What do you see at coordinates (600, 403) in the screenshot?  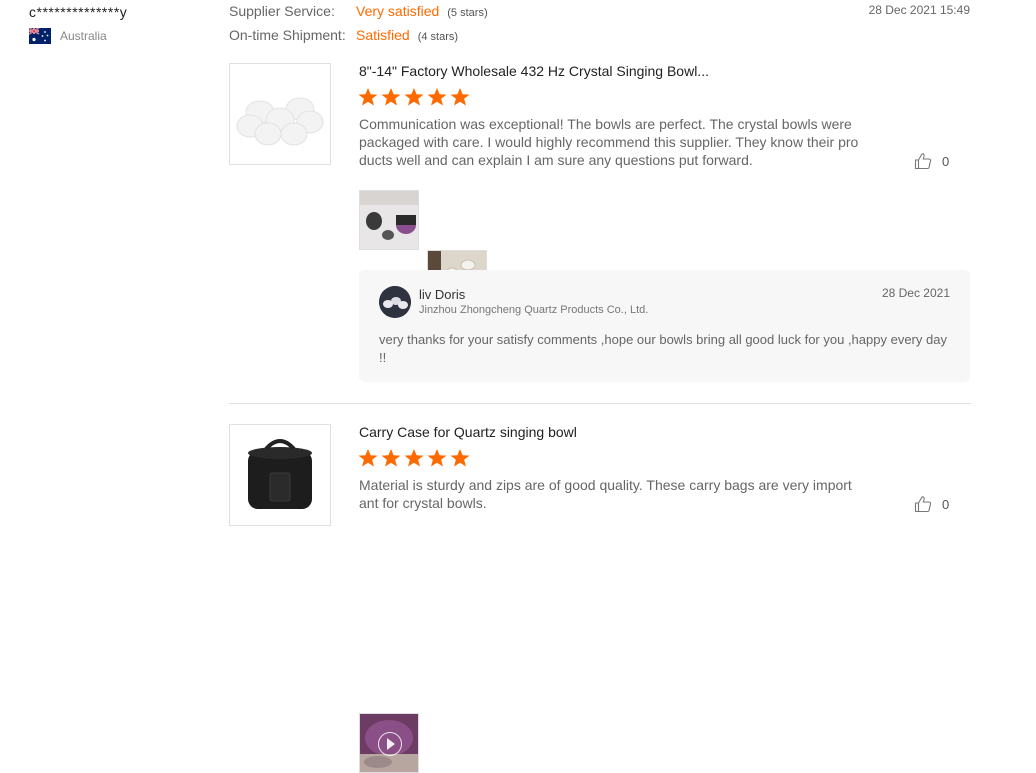 I see `divider` at bounding box center [600, 403].